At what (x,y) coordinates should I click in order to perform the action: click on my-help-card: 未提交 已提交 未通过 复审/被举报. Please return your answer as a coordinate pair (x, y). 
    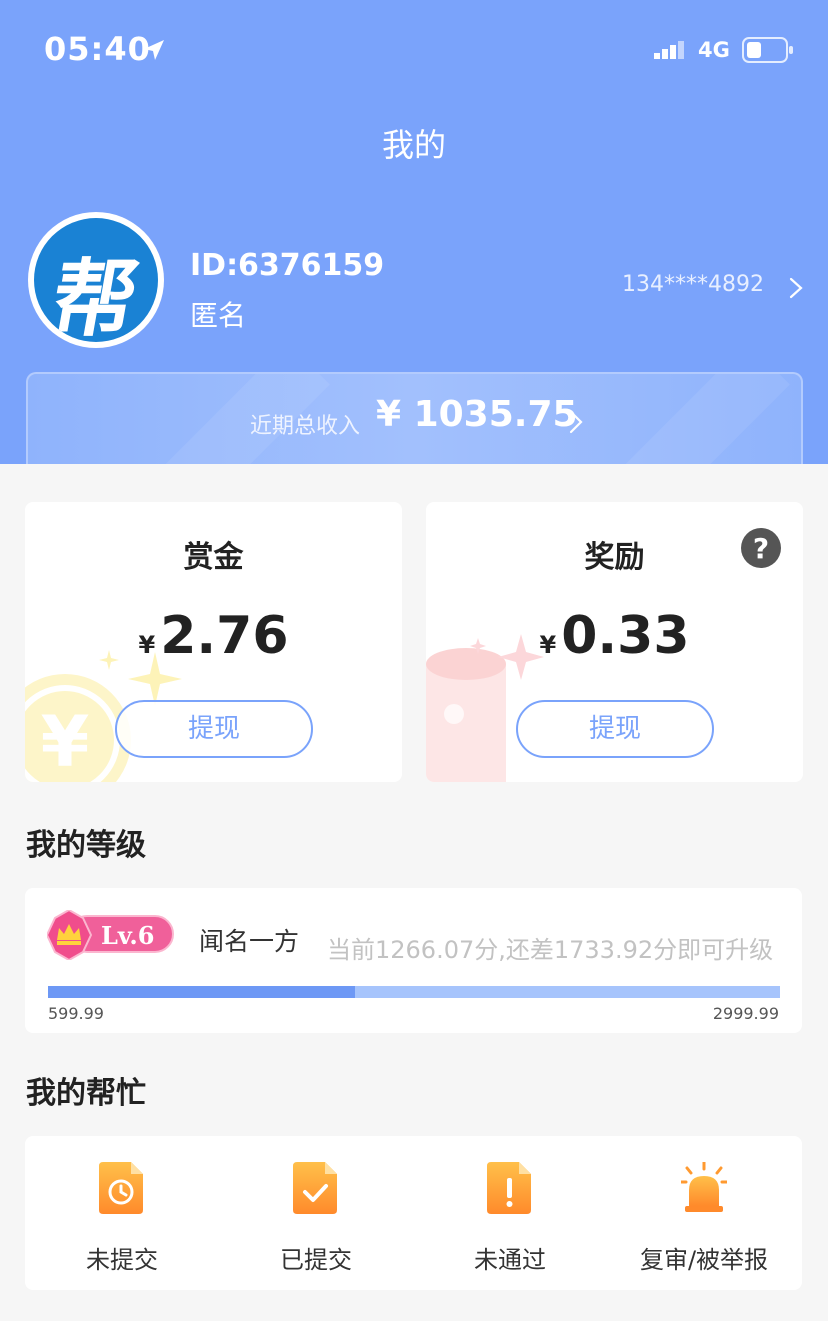
    Looking at the image, I should click on (413, 1213).